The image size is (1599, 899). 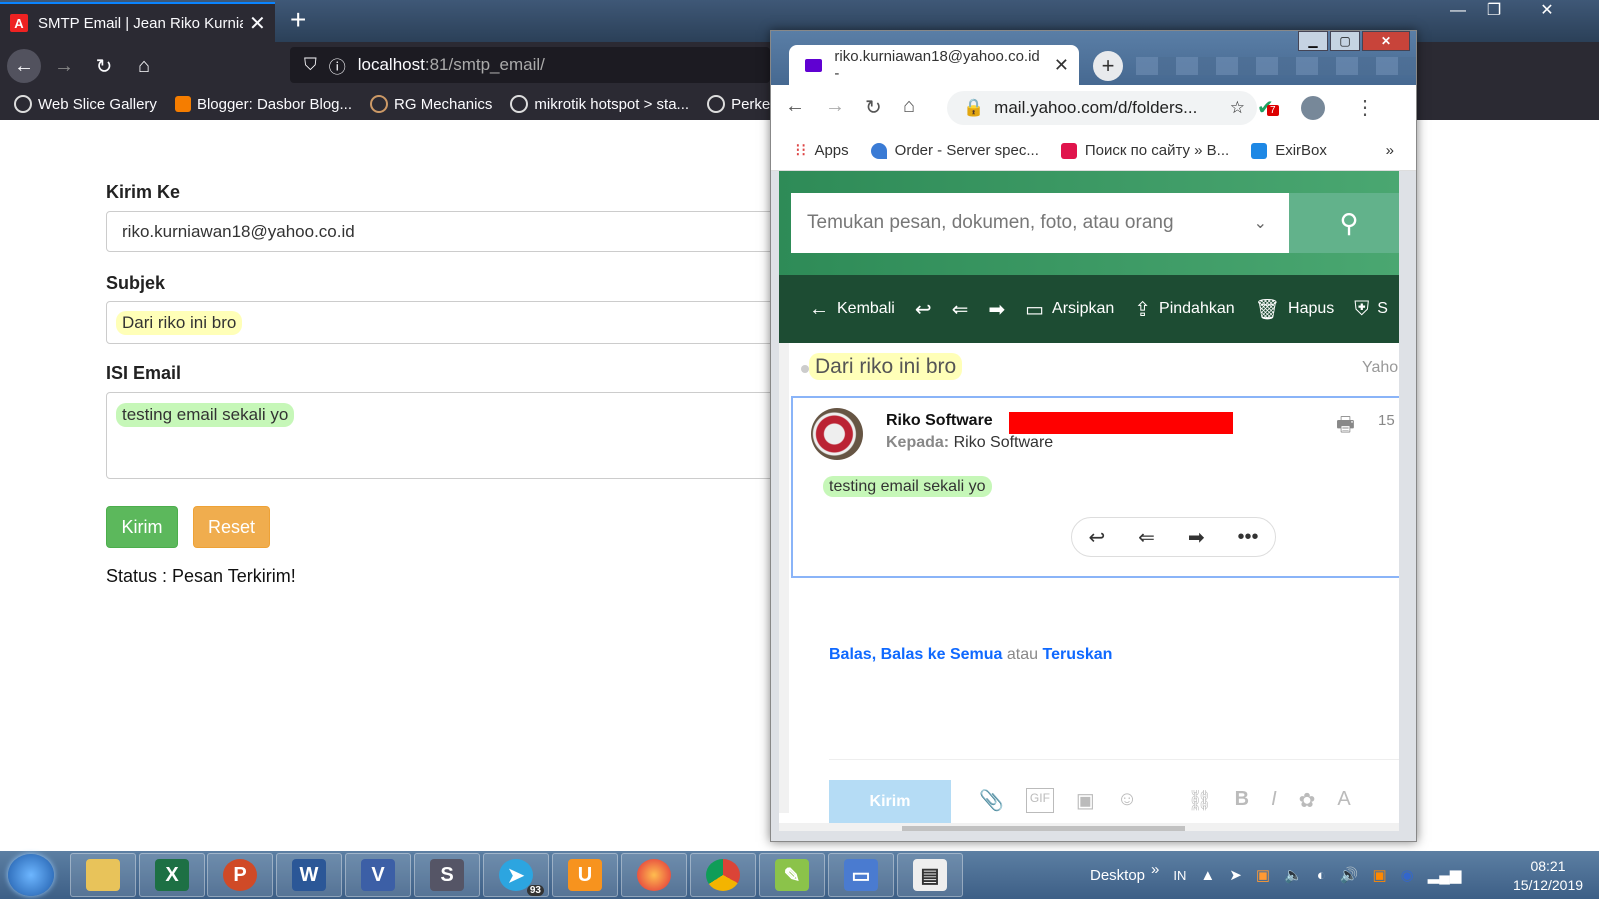 What do you see at coordinates (1494, 12) in the screenshot?
I see `restore-button: ❐` at bounding box center [1494, 12].